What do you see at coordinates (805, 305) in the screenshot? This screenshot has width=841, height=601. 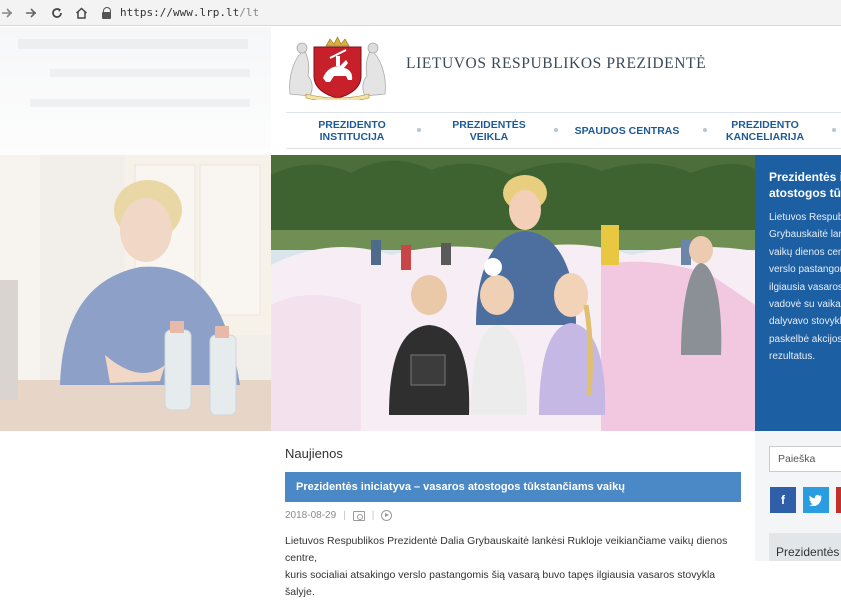 I see `hero-caption-line: vadovė su vaikai` at bounding box center [805, 305].